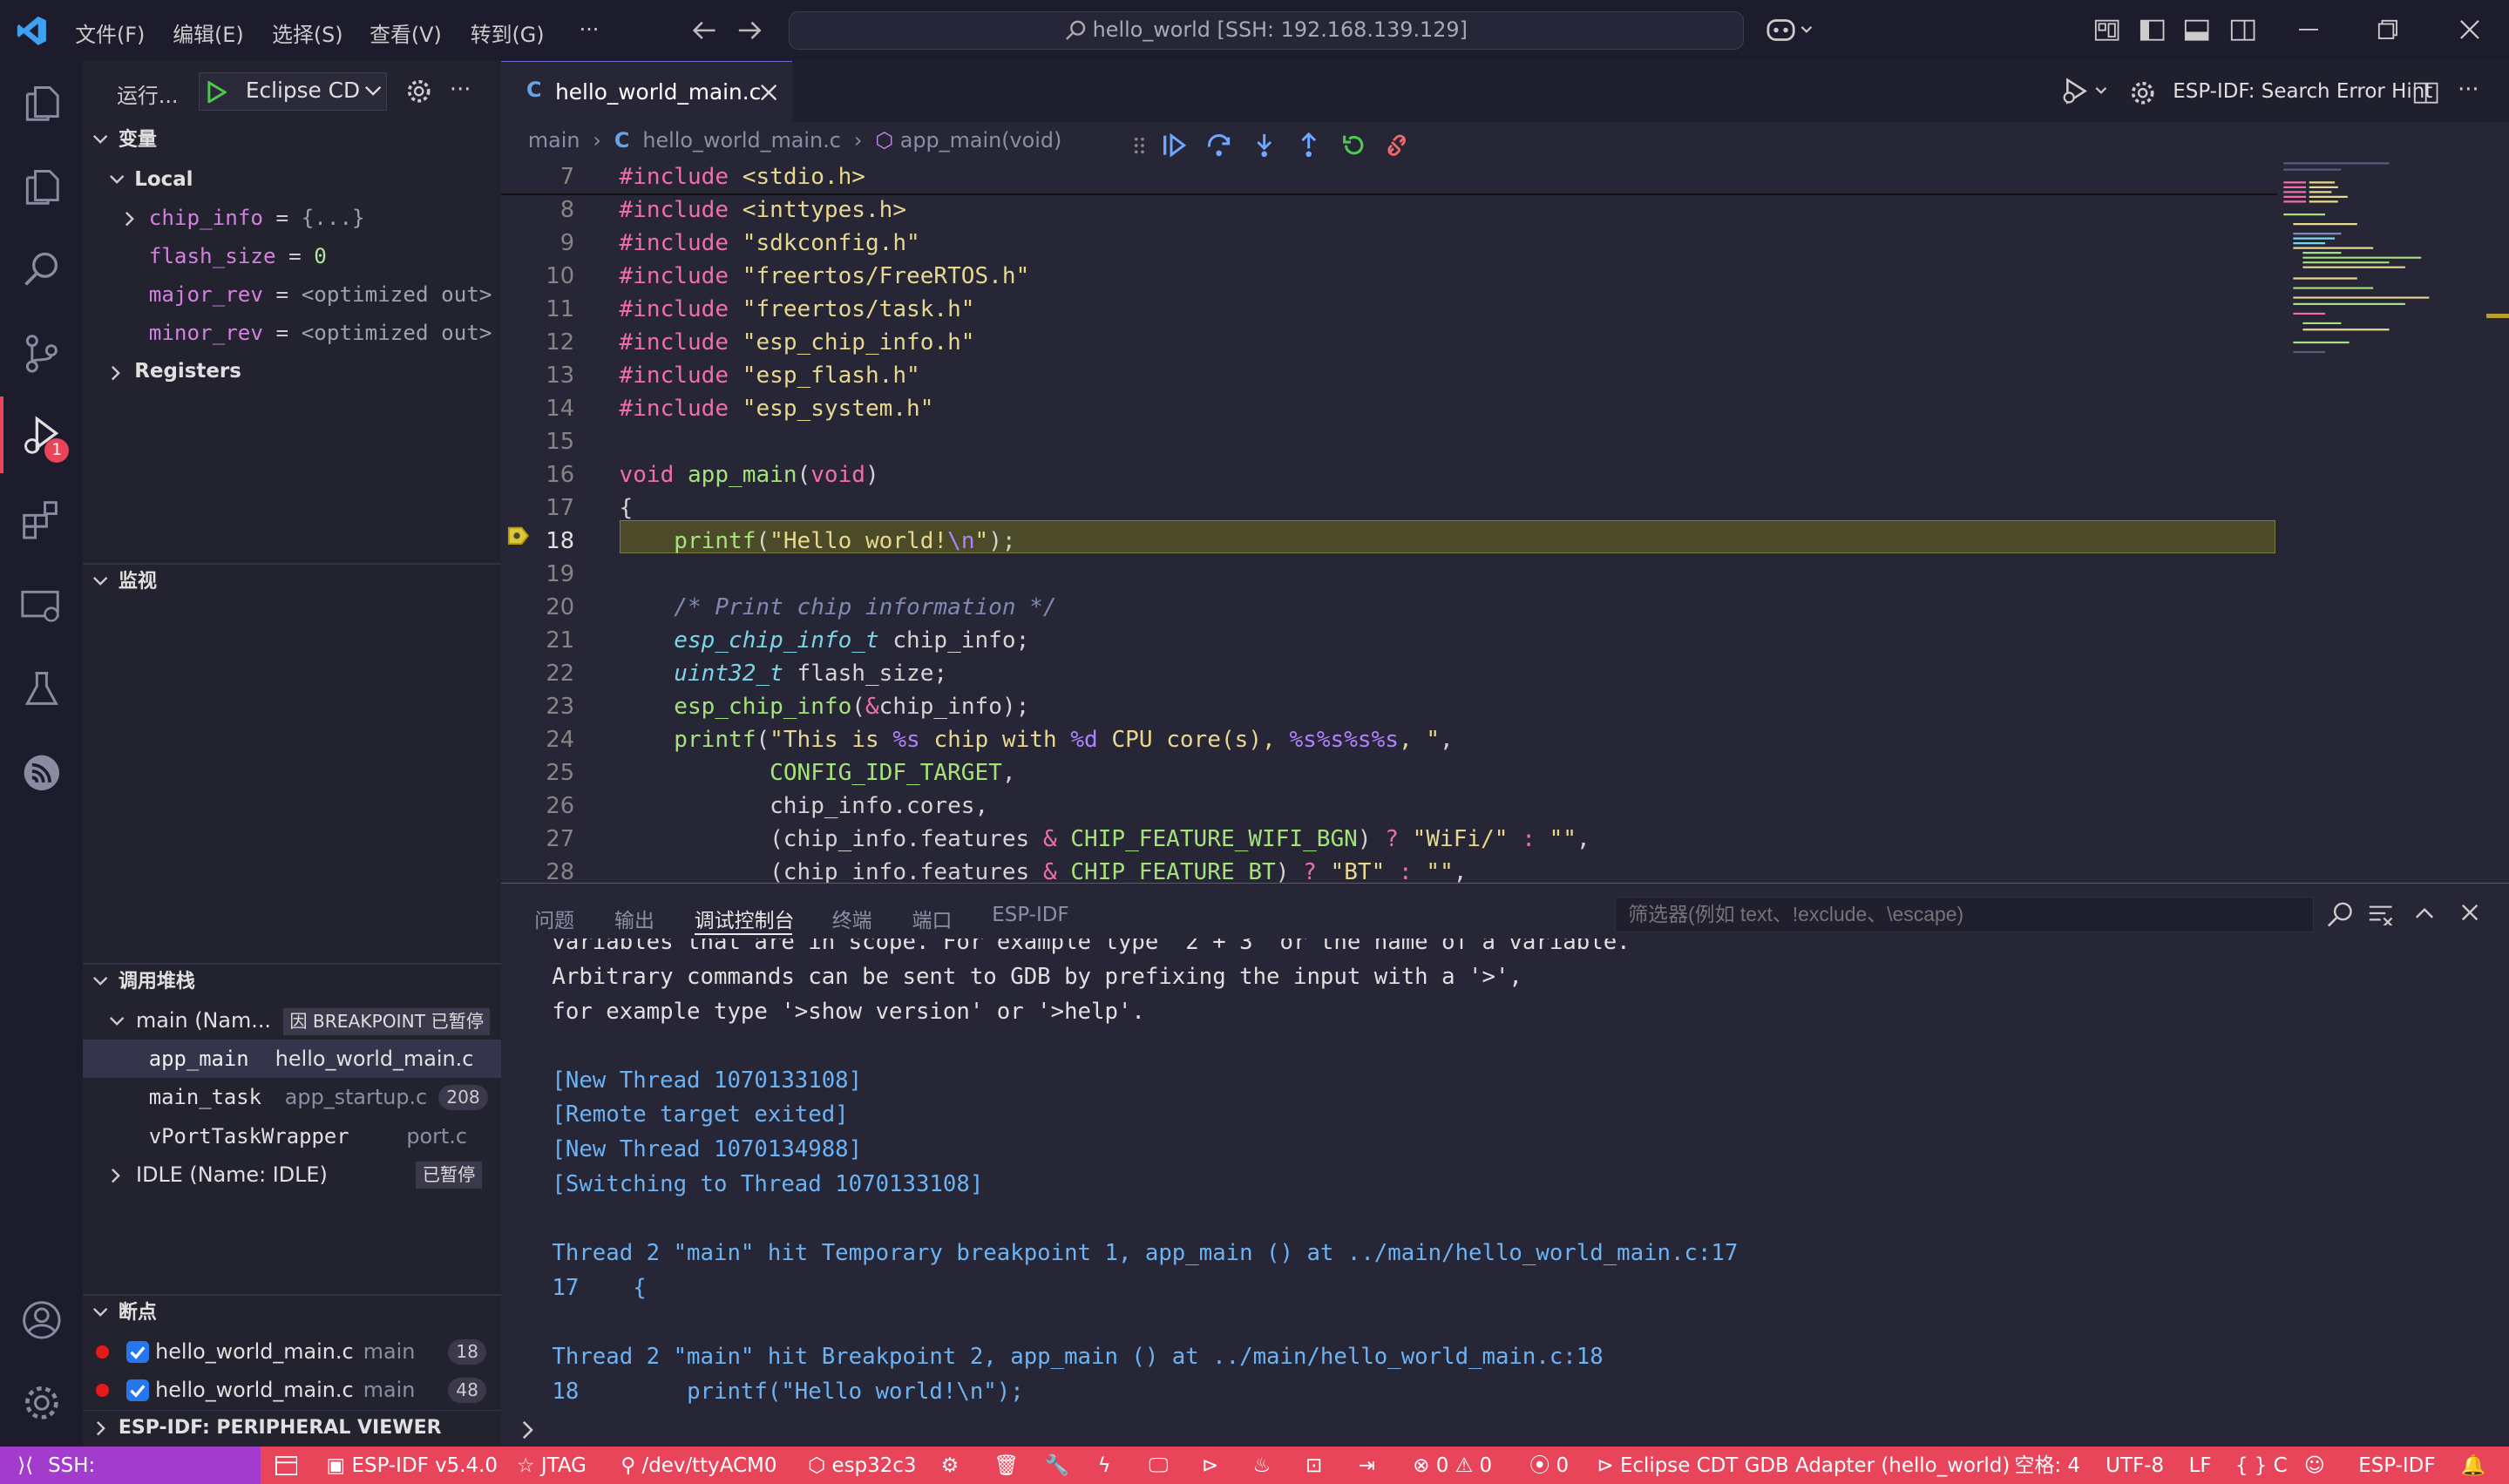 This screenshot has width=2509, height=1484. Describe the element at coordinates (2086, 91) in the screenshot. I see `run-debug-dropdown-icon` at that location.